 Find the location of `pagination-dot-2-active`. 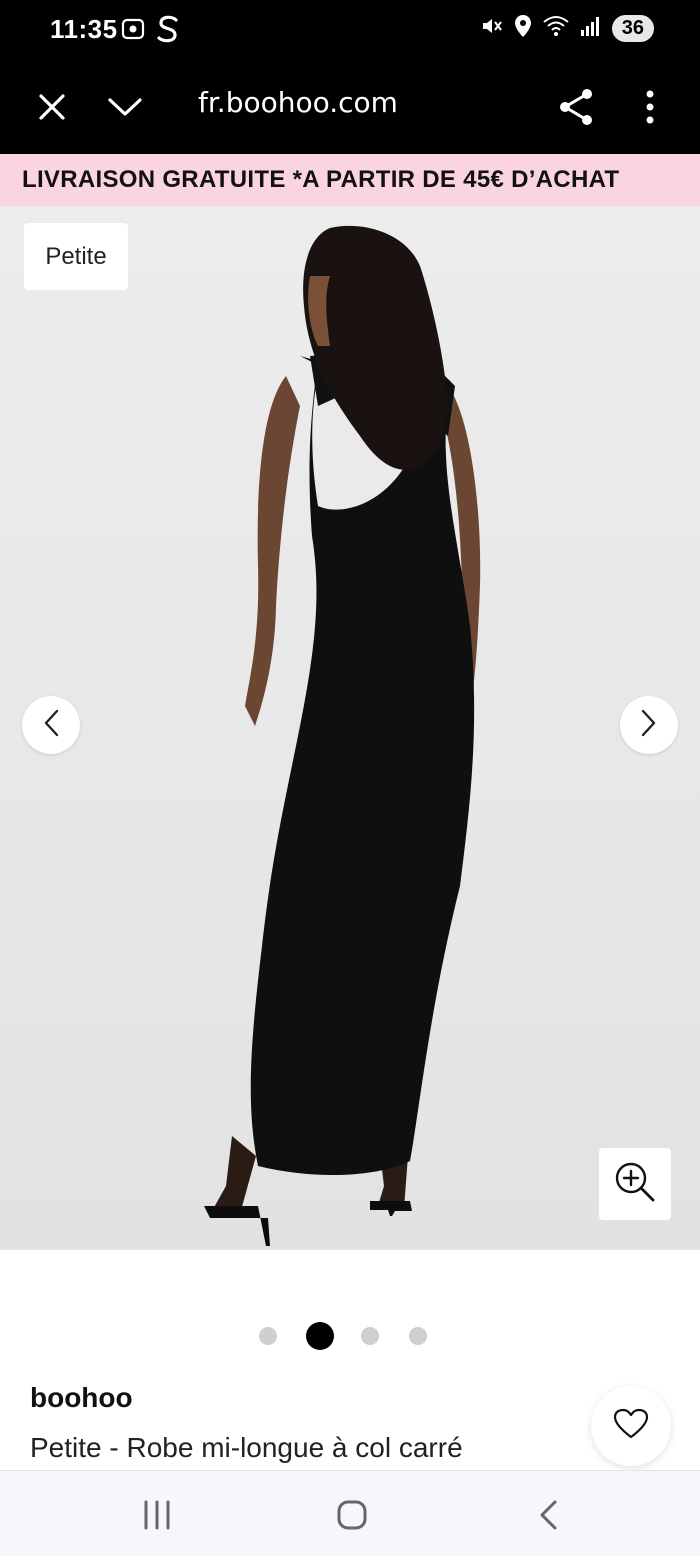

pagination-dot-2-active is located at coordinates (320, 1336).